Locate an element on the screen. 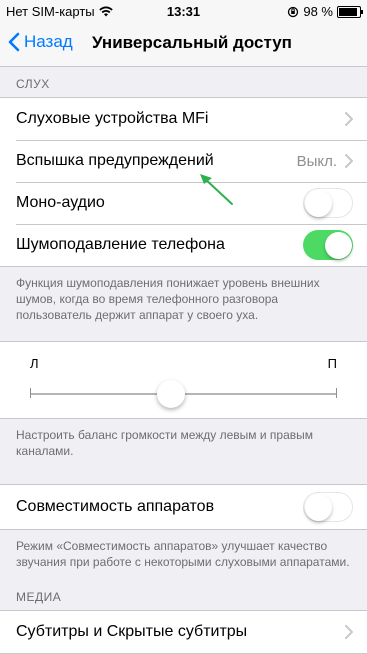  navigation-bar: Назад Универсальный доступ is located at coordinates (183, 44).